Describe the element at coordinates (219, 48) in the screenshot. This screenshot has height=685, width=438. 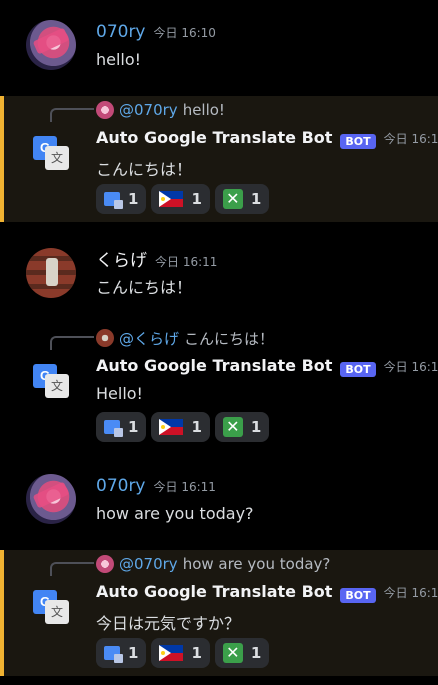
I see `message-070ry-hello: 070ry 今日 16:10 hello!` at that location.